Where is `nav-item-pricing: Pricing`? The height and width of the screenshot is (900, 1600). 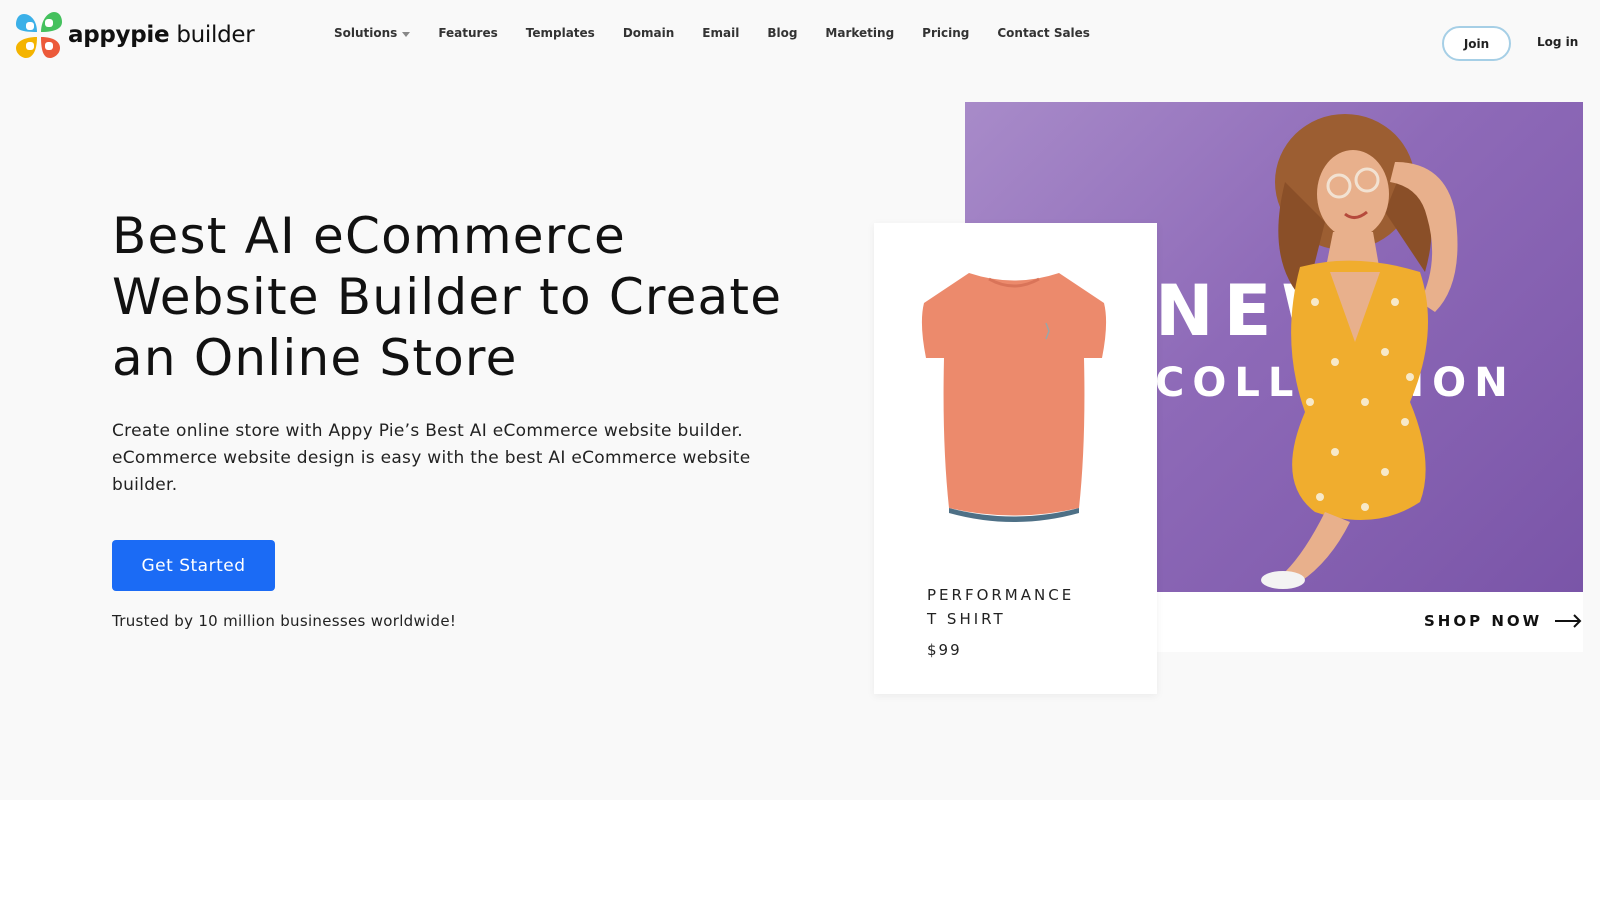
nav-item-pricing: Pricing is located at coordinates (945, 33).